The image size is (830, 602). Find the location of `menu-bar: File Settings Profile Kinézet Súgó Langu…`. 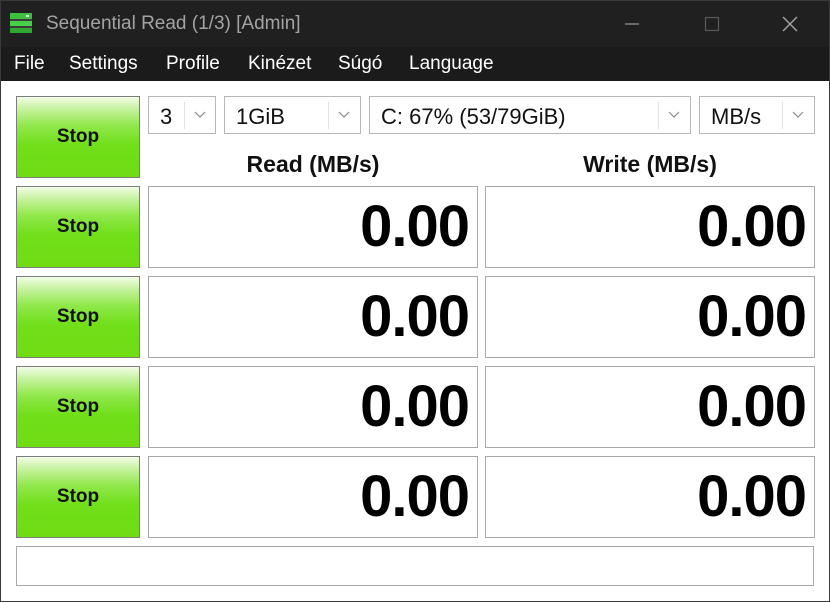

menu-bar: File Settings Profile Kinézet Súgó Langu… is located at coordinates (415, 64).